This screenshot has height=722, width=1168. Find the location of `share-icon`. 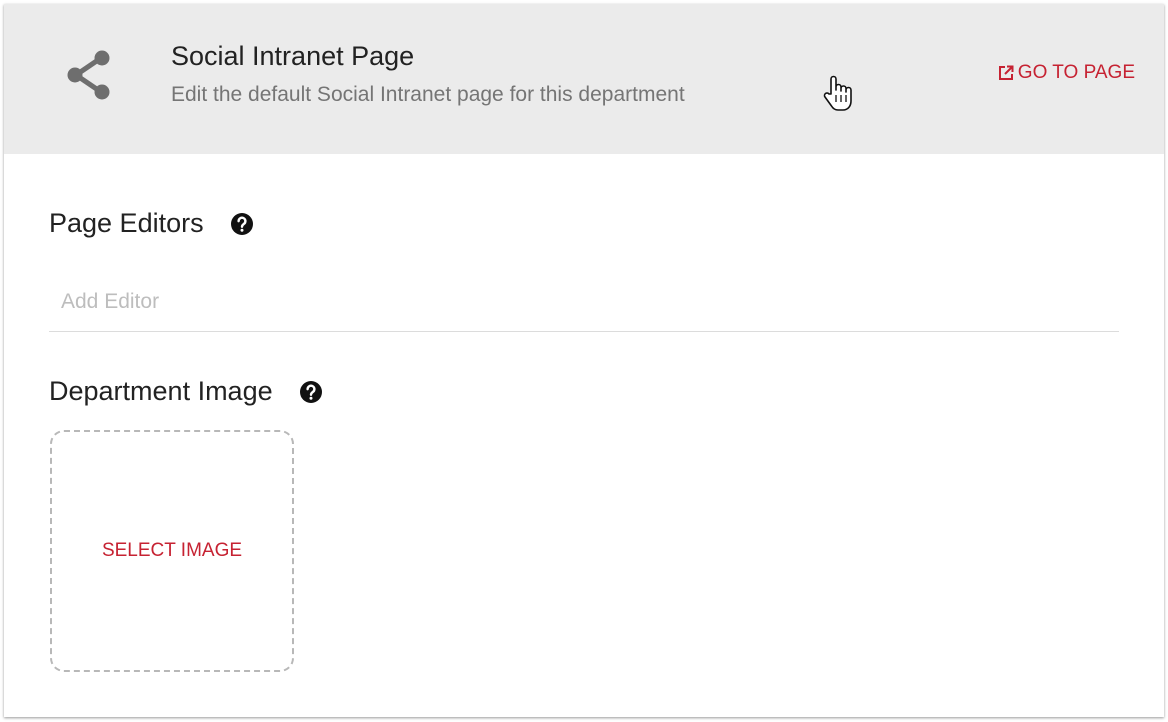

share-icon is located at coordinates (88, 75).